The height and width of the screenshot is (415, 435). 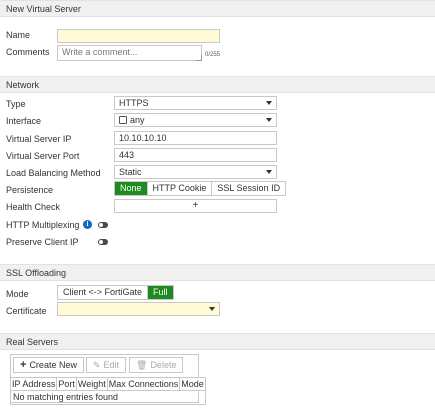 What do you see at coordinates (199, 58) in the screenshot?
I see `resize-handle-icon` at bounding box center [199, 58].